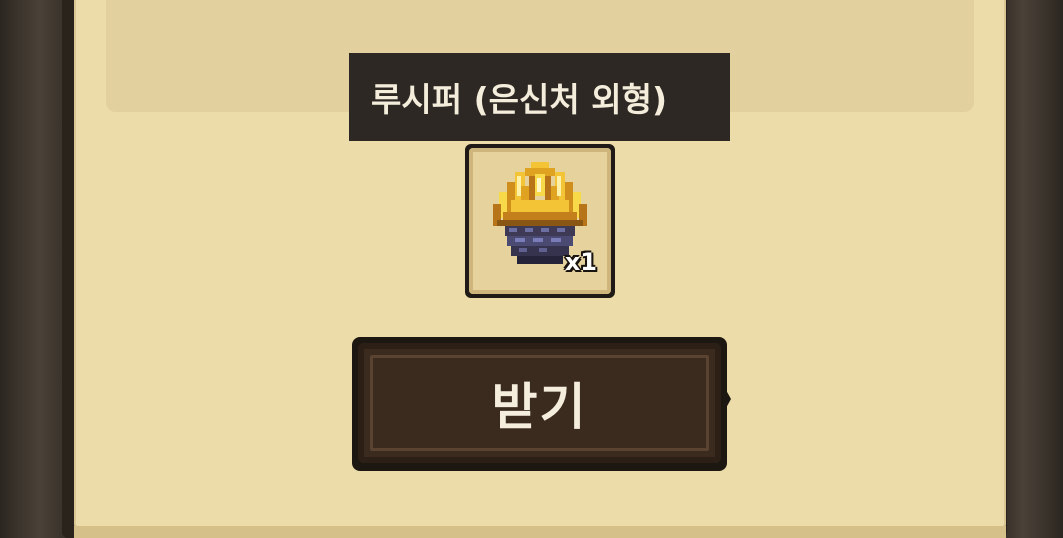 The image size is (1063, 538). I want to click on button-notch, so click(726, 399).